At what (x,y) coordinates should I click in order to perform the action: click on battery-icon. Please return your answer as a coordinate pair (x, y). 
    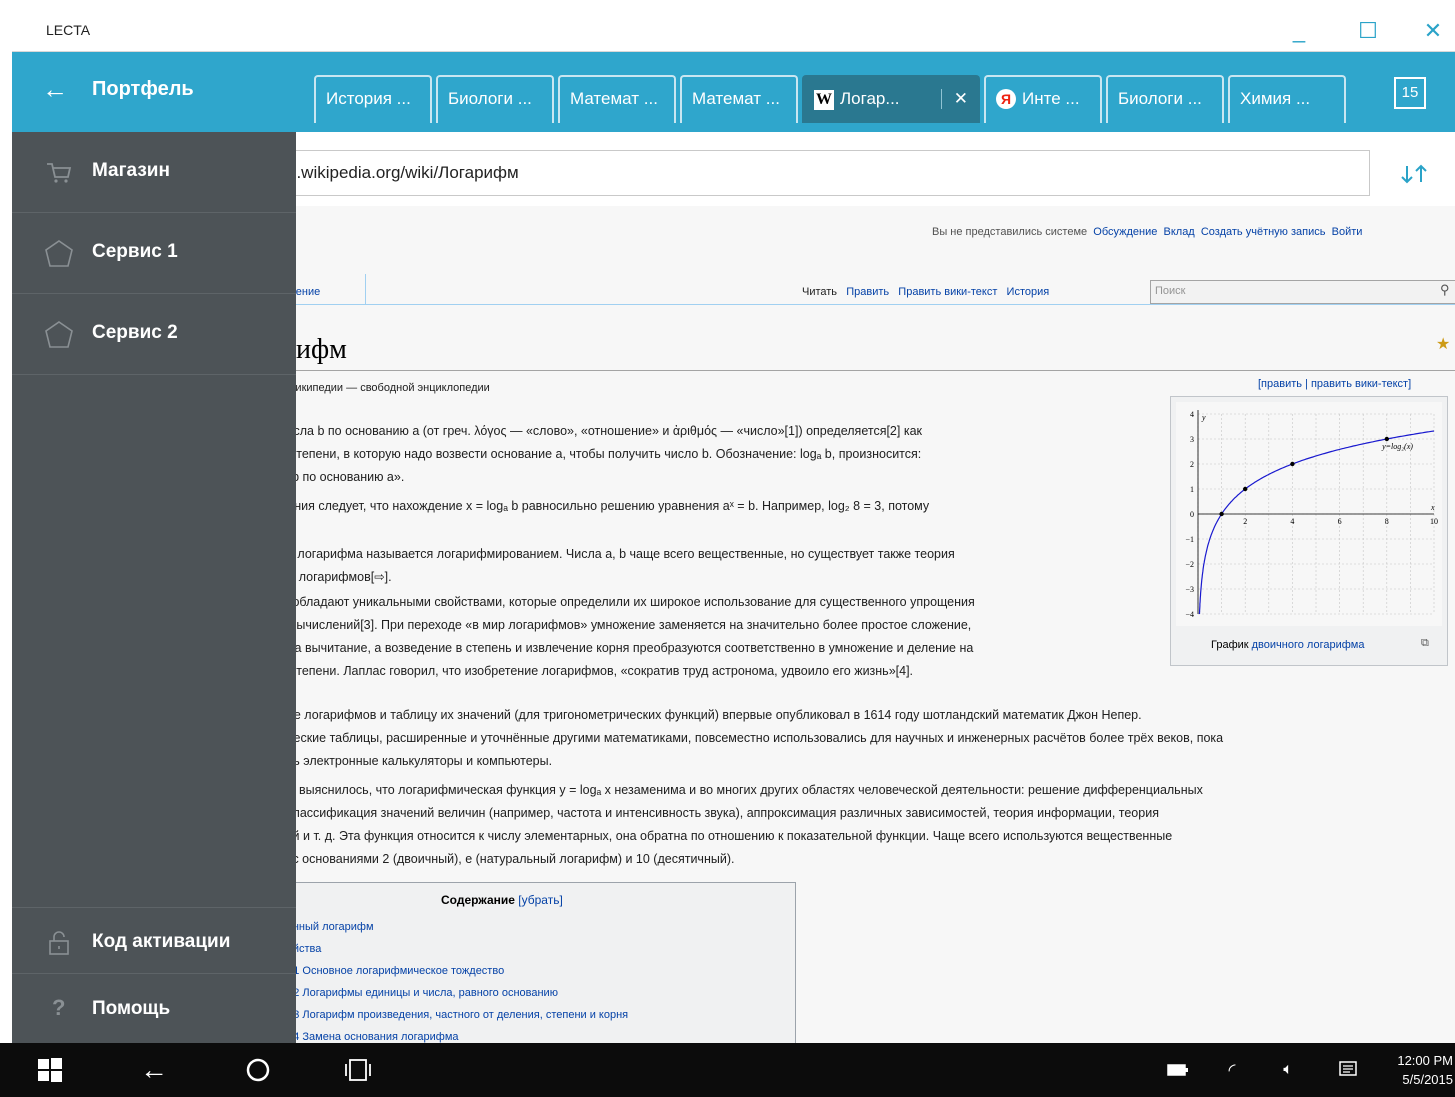
    Looking at the image, I should click on (1178, 1070).